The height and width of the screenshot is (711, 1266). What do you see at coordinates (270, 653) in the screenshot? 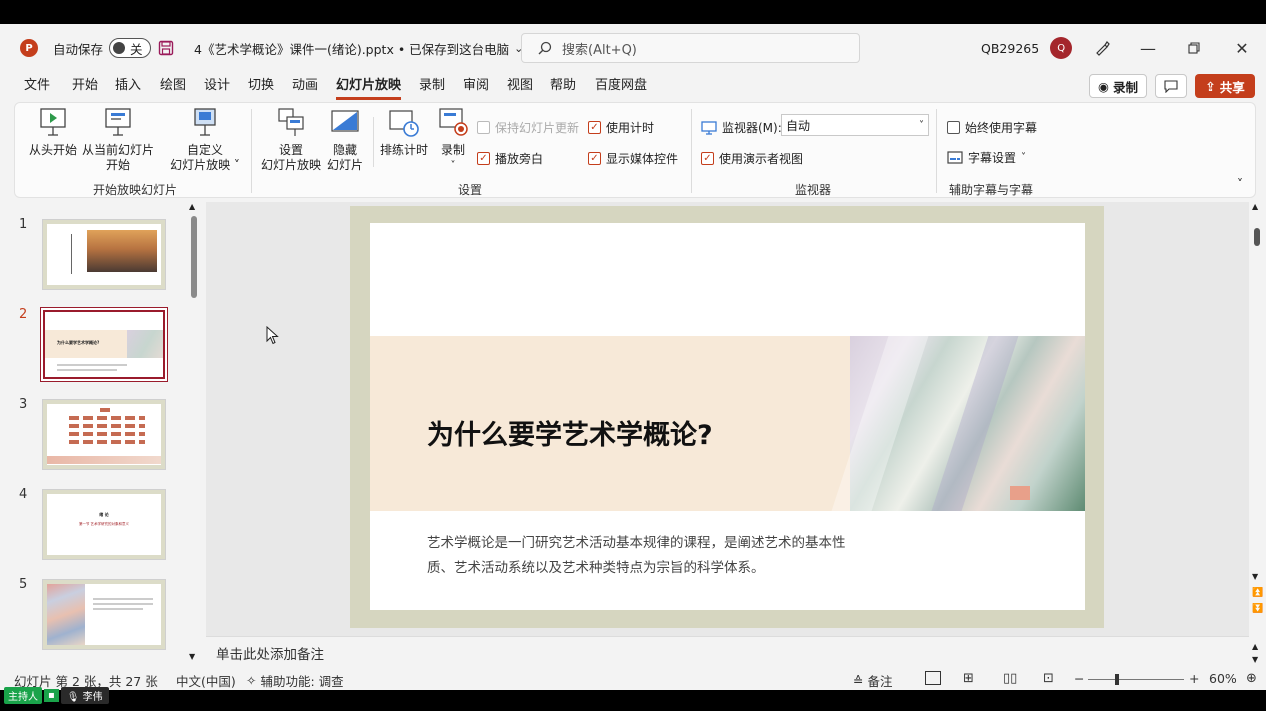
I see `notes-placeholder: 单击此处添加备注` at bounding box center [270, 653].